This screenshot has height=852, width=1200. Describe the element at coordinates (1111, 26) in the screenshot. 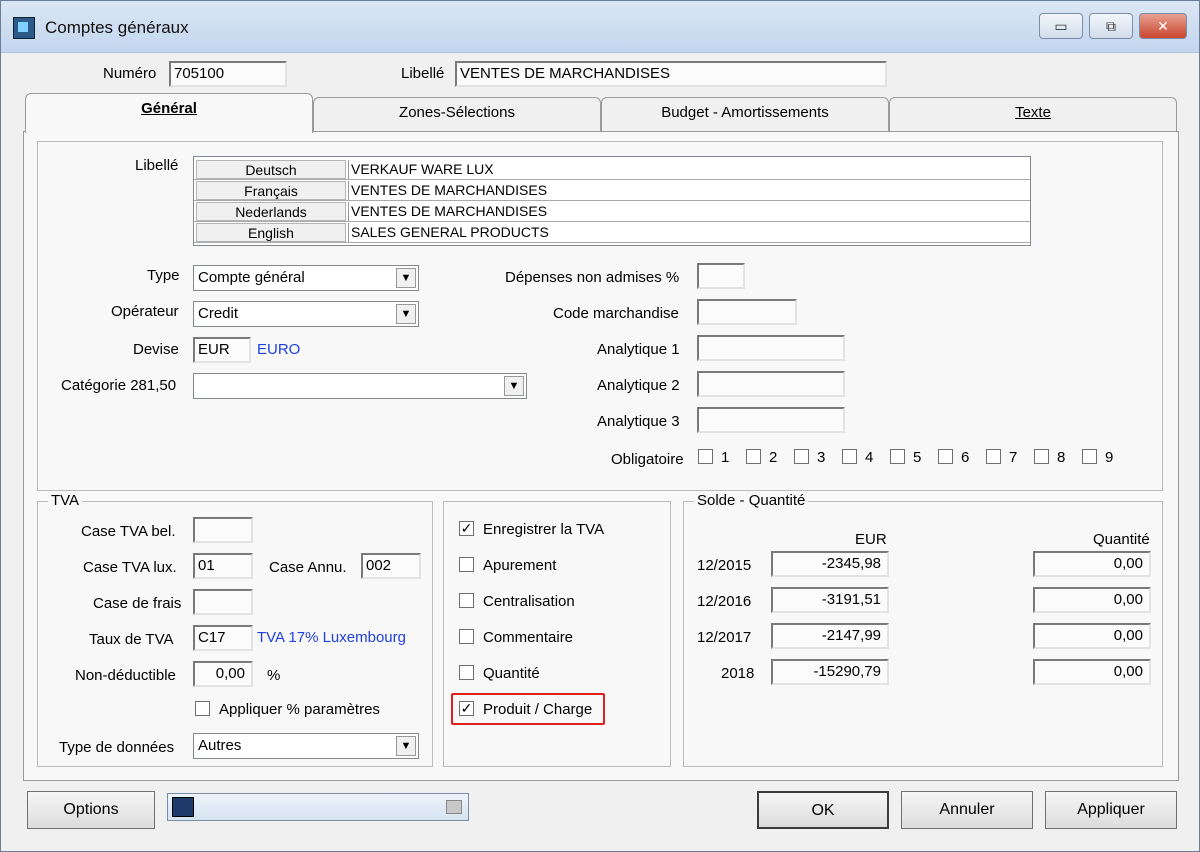

I see `restore-button: ⧉` at that location.